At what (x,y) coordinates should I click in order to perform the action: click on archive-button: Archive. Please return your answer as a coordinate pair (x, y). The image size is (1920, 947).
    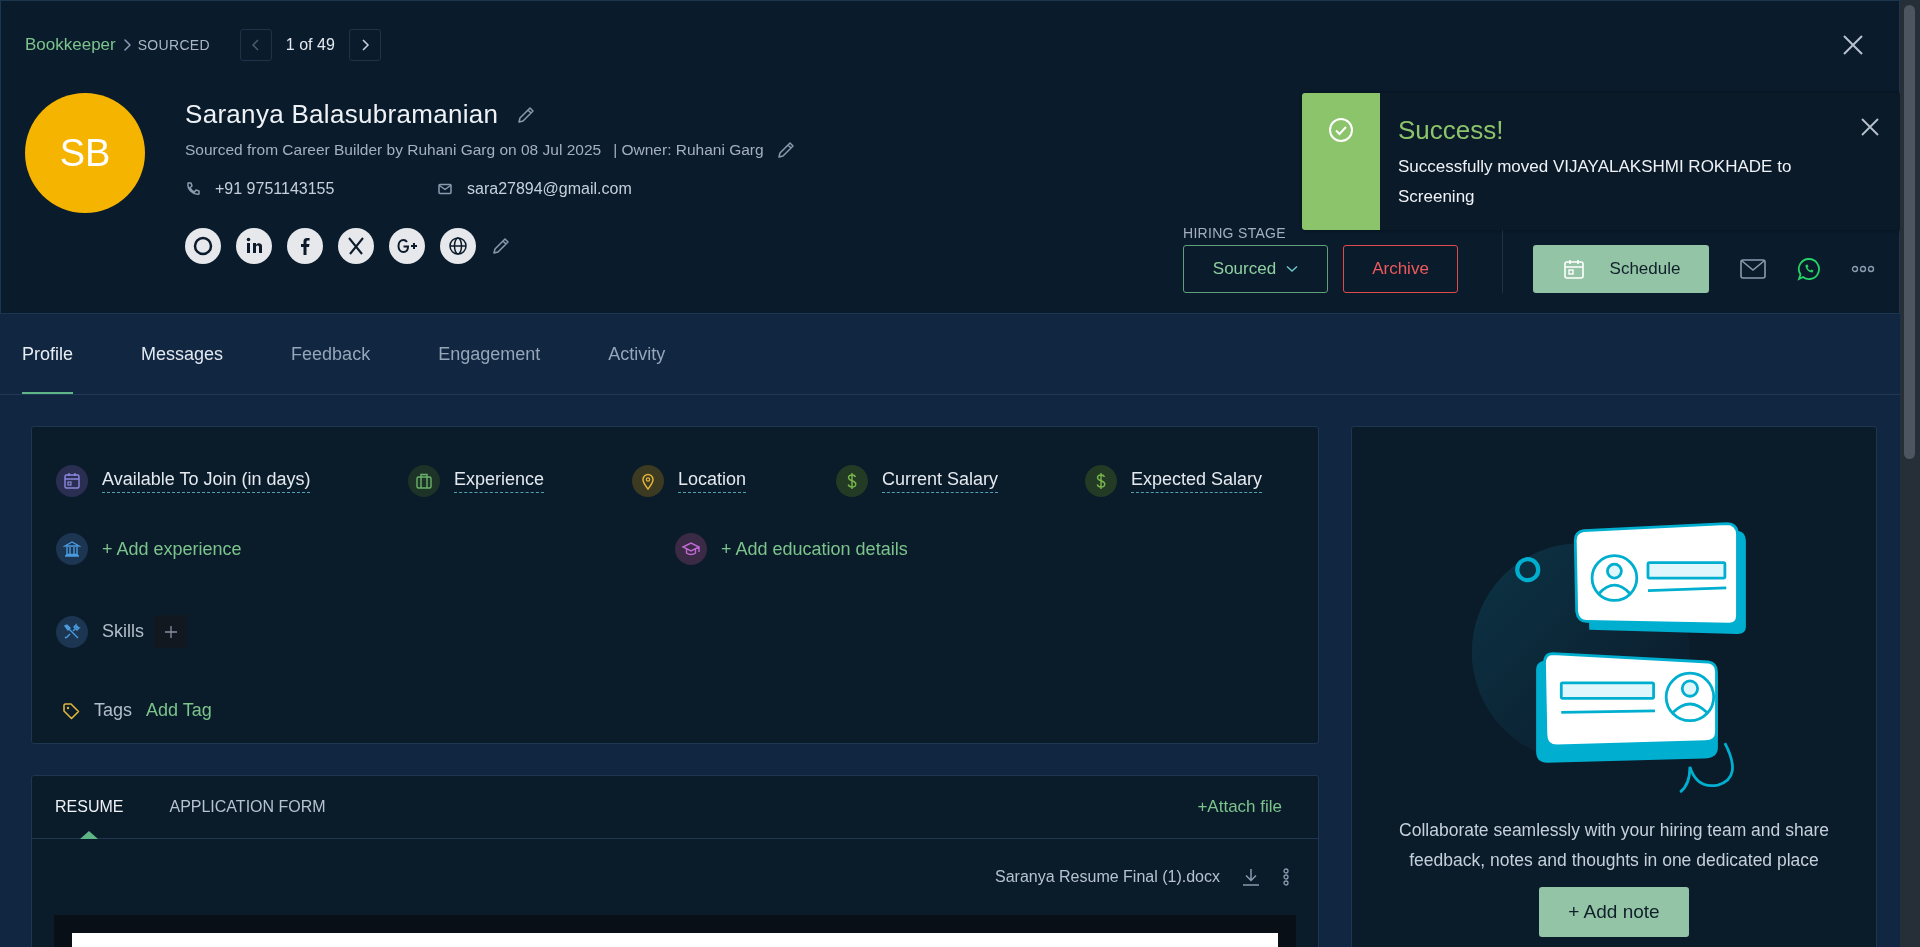
    Looking at the image, I should click on (1400, 269).